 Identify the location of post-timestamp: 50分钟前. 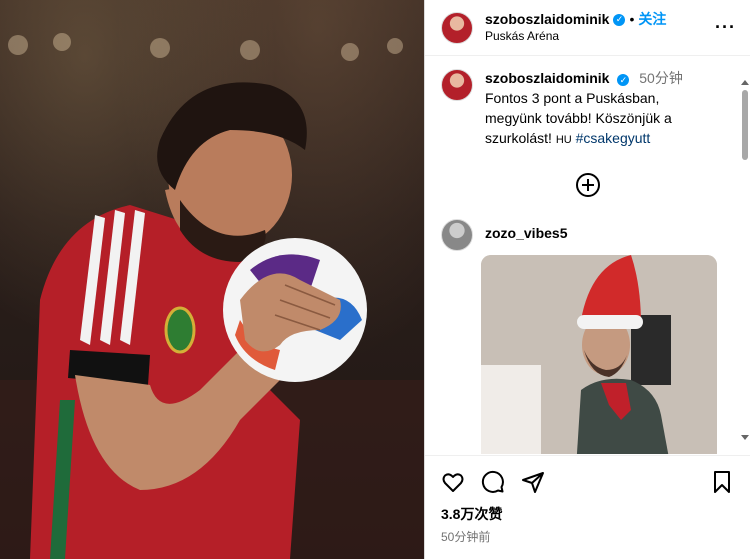
(587, 536).